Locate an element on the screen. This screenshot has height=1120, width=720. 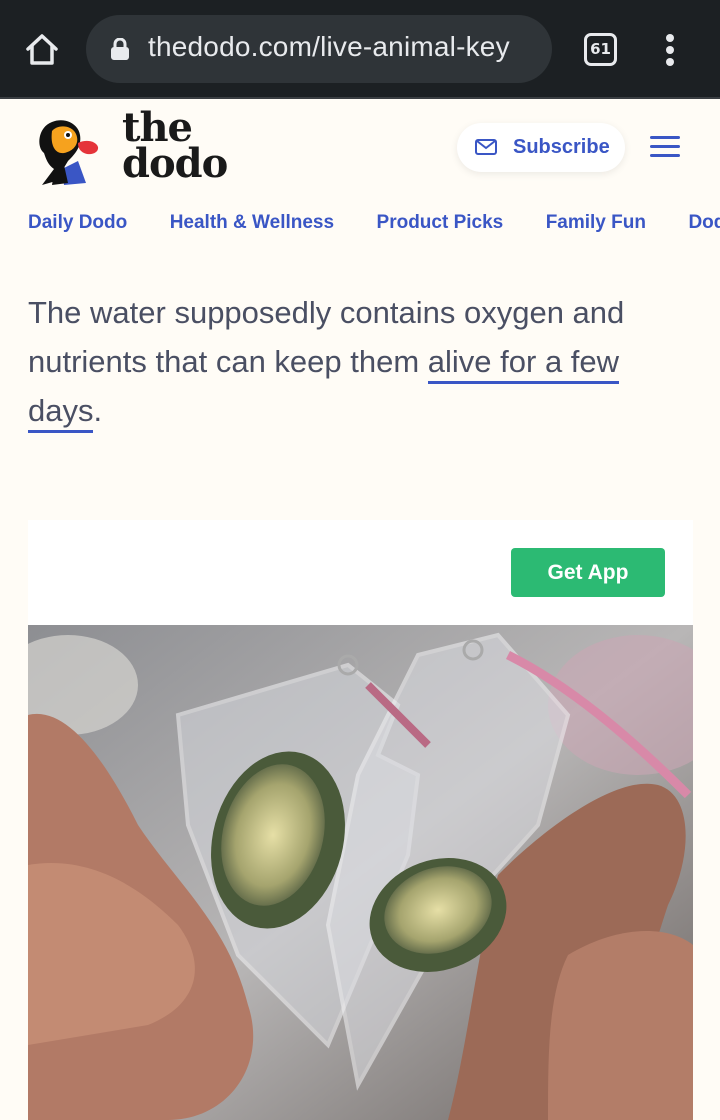
site-logo-text: the dodo is located at coordinates (175, 147).